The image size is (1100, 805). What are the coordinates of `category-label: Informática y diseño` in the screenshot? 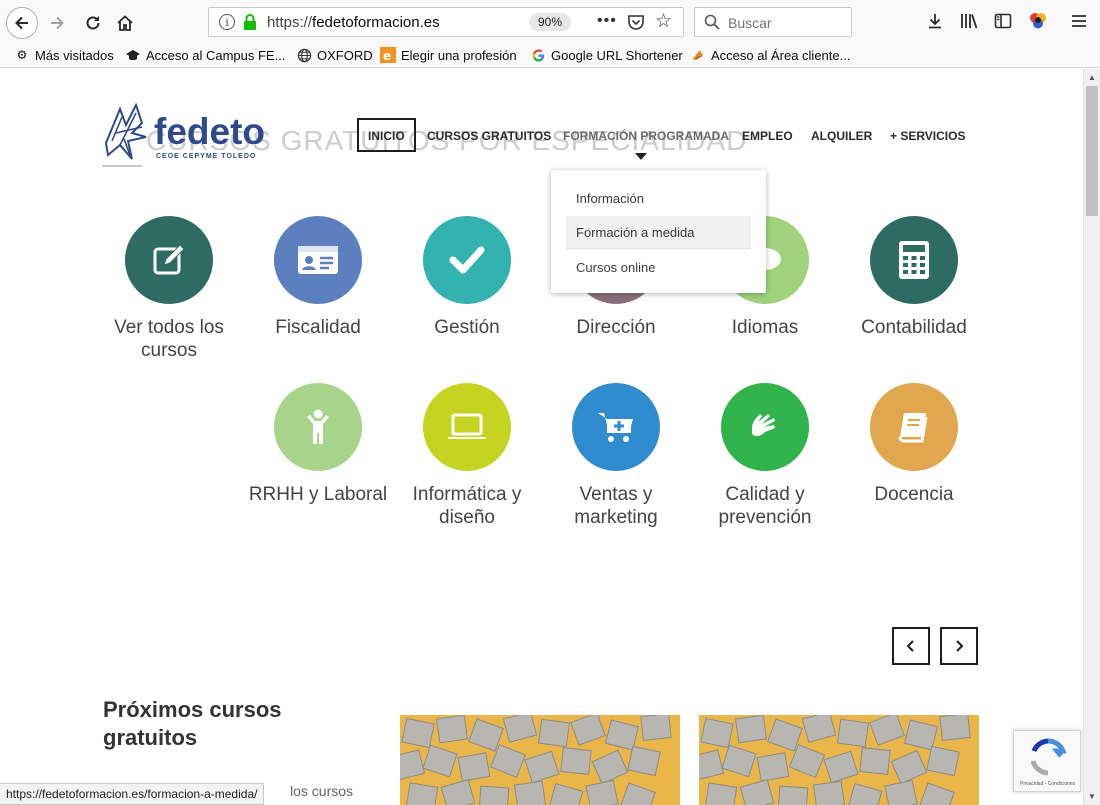 It's located at (467, 506).